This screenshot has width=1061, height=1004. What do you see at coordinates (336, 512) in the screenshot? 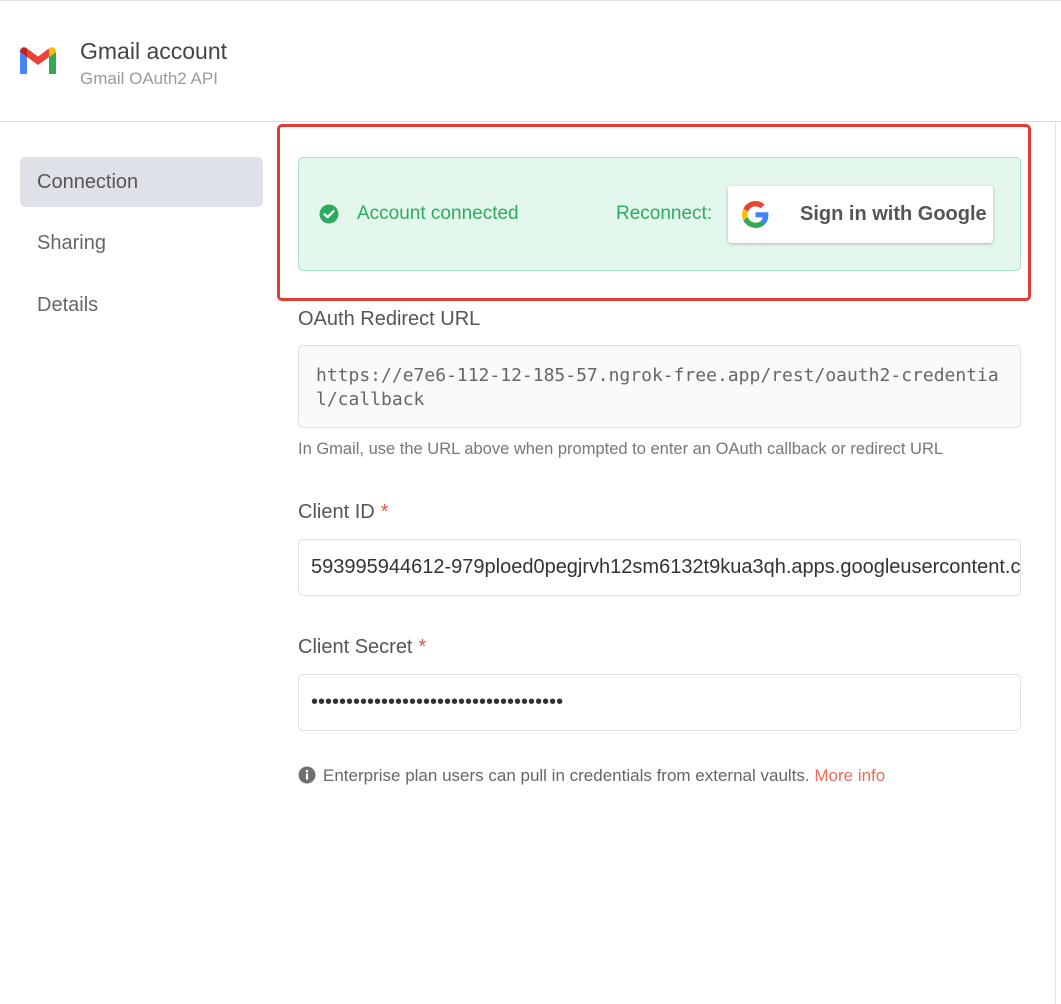
I see `client-id-label-text: Client ID` at bounding box center [336, 512].